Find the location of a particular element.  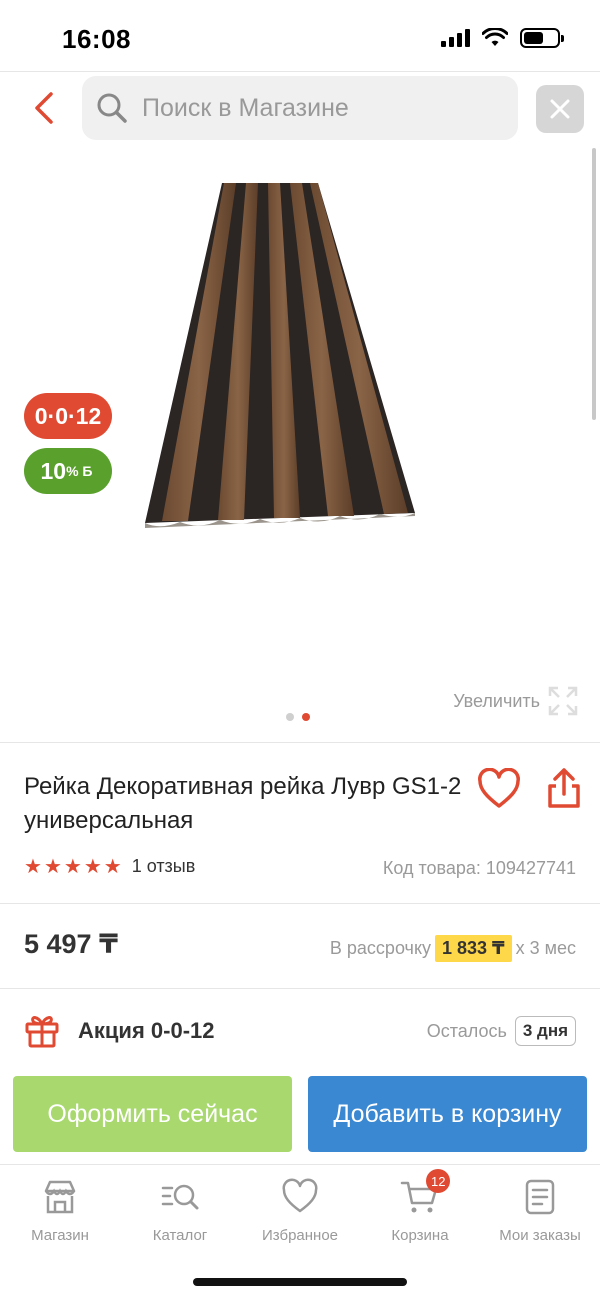

battery-icon is located at coordinates (542, 38).